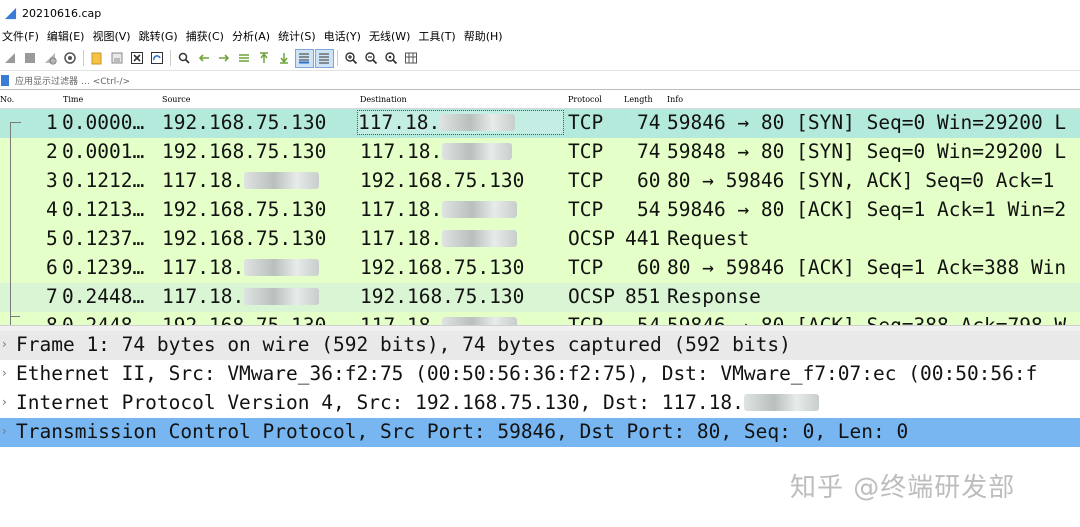  What do you see at coordinates (391, 58) in the screenshot?
I see `zoom-normal-icon` at bounding box center [391, 58].